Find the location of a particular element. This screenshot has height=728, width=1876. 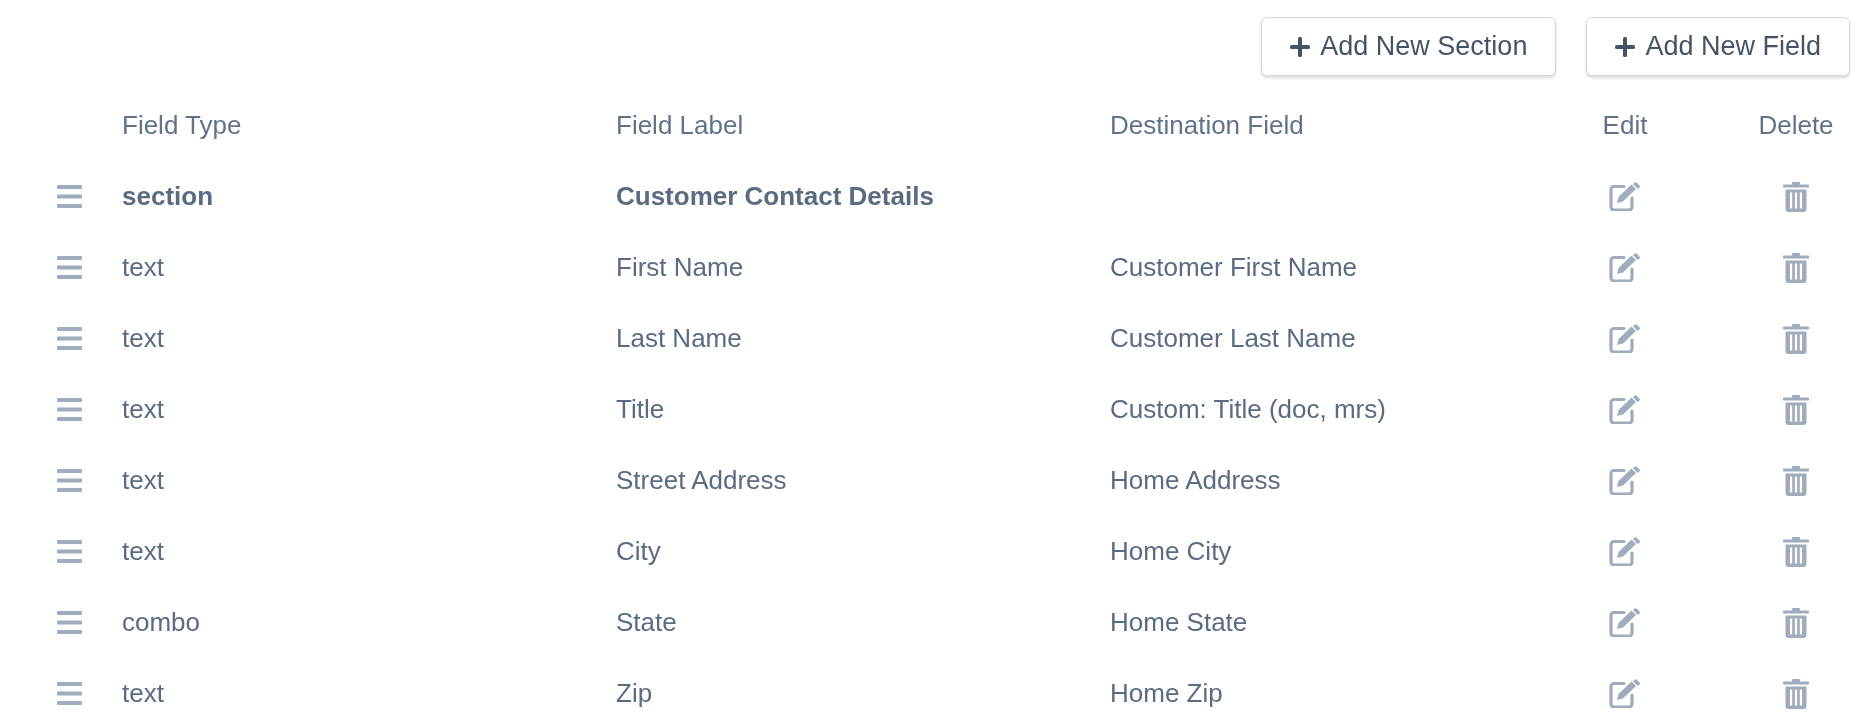

add-button: Add New Section is located at coordinates (1409, 46).